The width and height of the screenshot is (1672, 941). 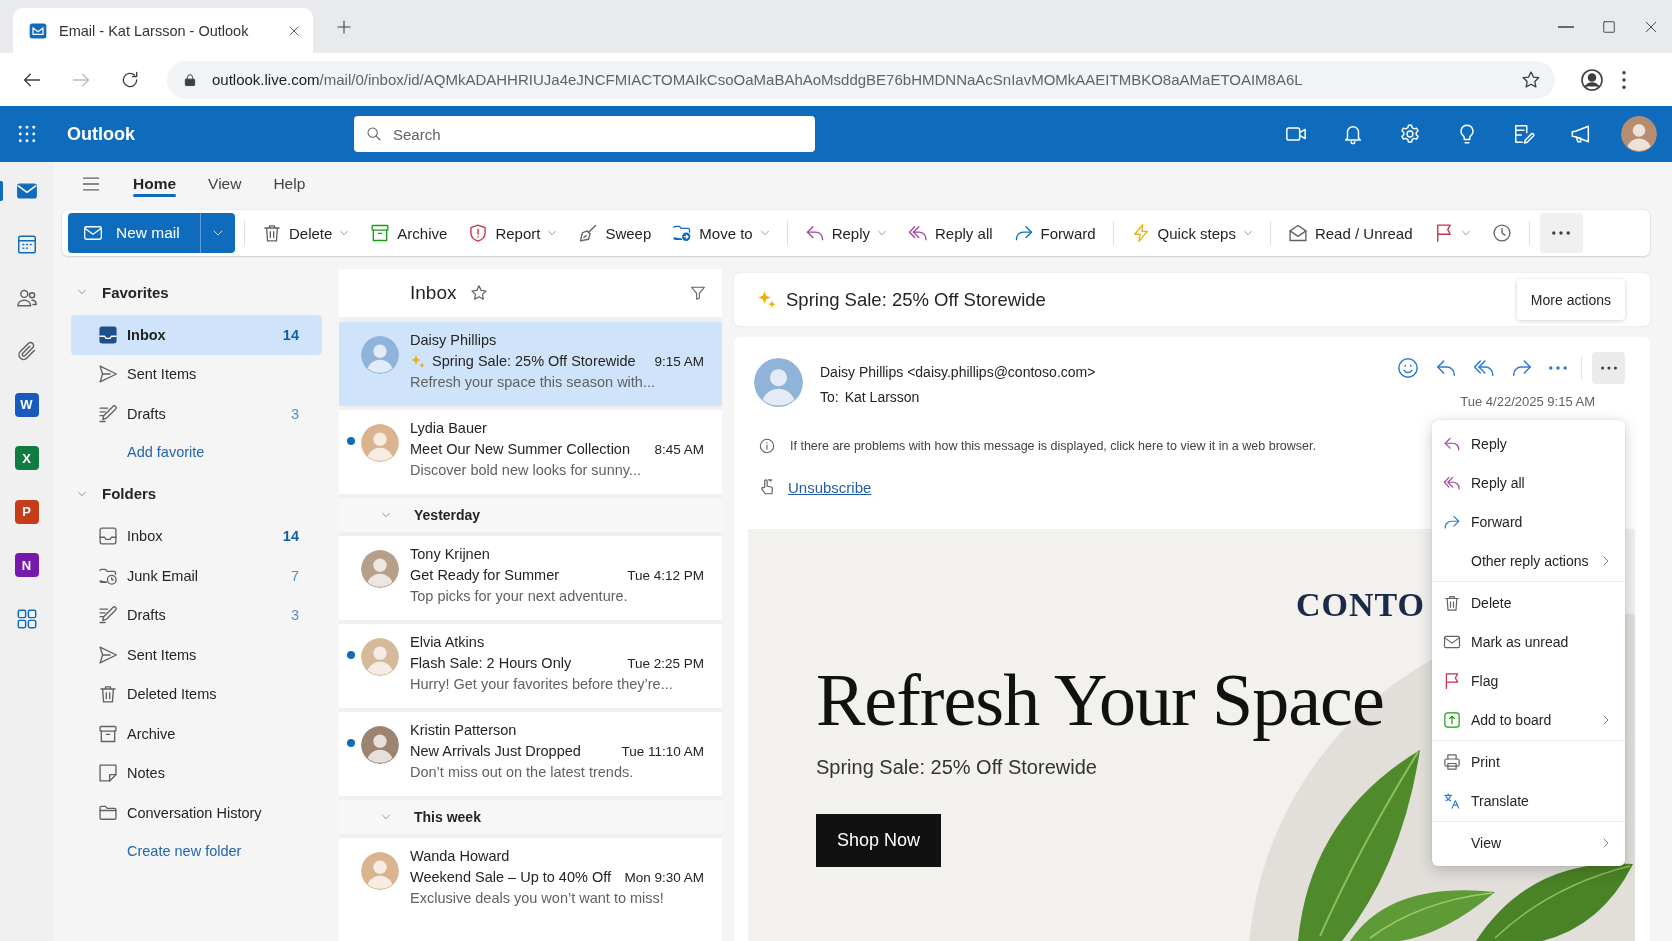 What do you see at coordinates (767, 446) in the screenshot?
I see `info-icon` at bounding box center [767, 446].